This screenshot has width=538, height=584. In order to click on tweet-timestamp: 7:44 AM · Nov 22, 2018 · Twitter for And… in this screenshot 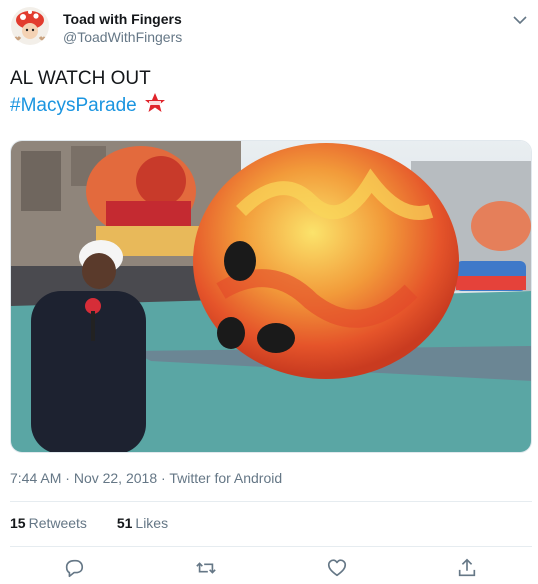, I will do `click(146, 478)`.